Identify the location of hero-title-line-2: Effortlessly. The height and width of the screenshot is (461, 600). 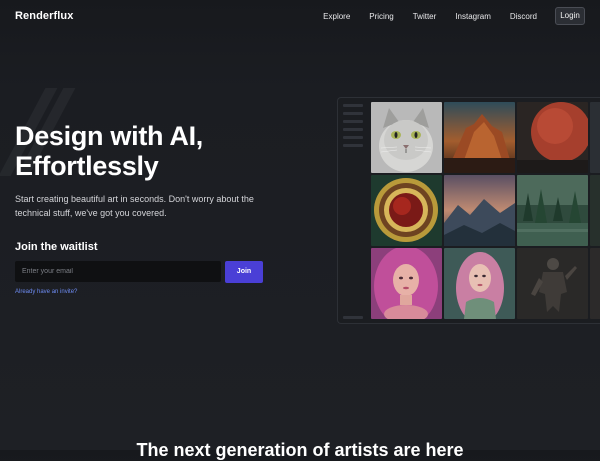
(87, 166).